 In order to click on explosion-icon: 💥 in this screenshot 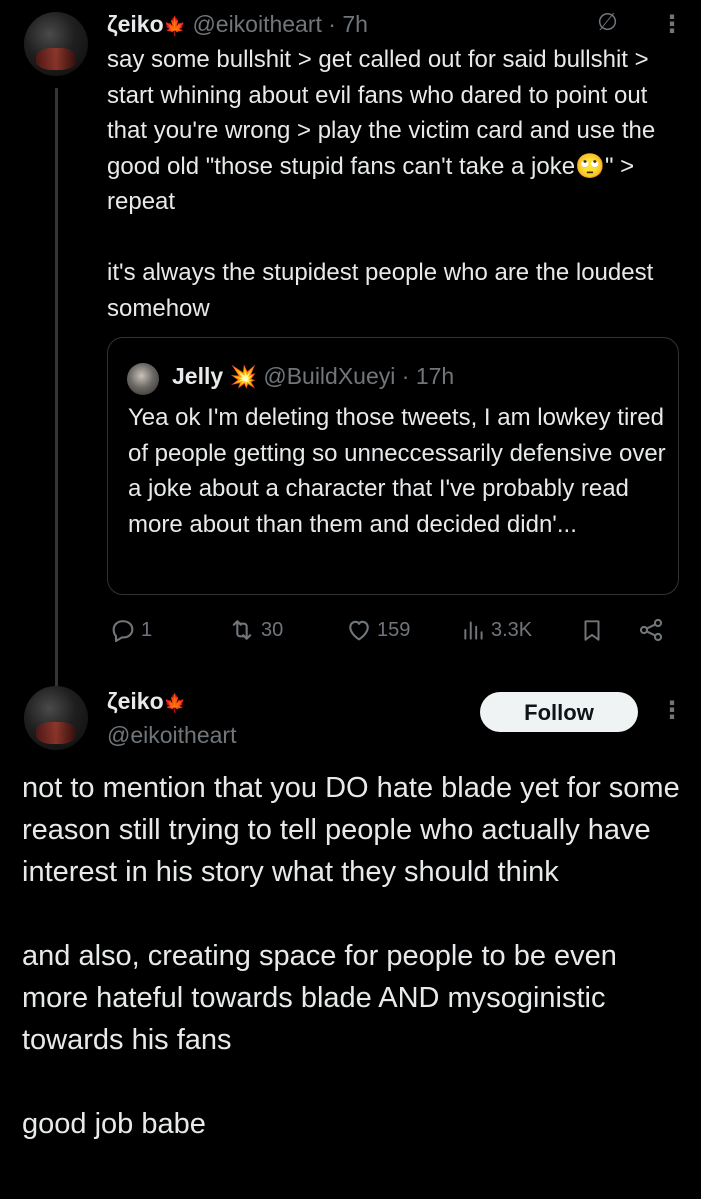, I will do `click(243, 376)`.